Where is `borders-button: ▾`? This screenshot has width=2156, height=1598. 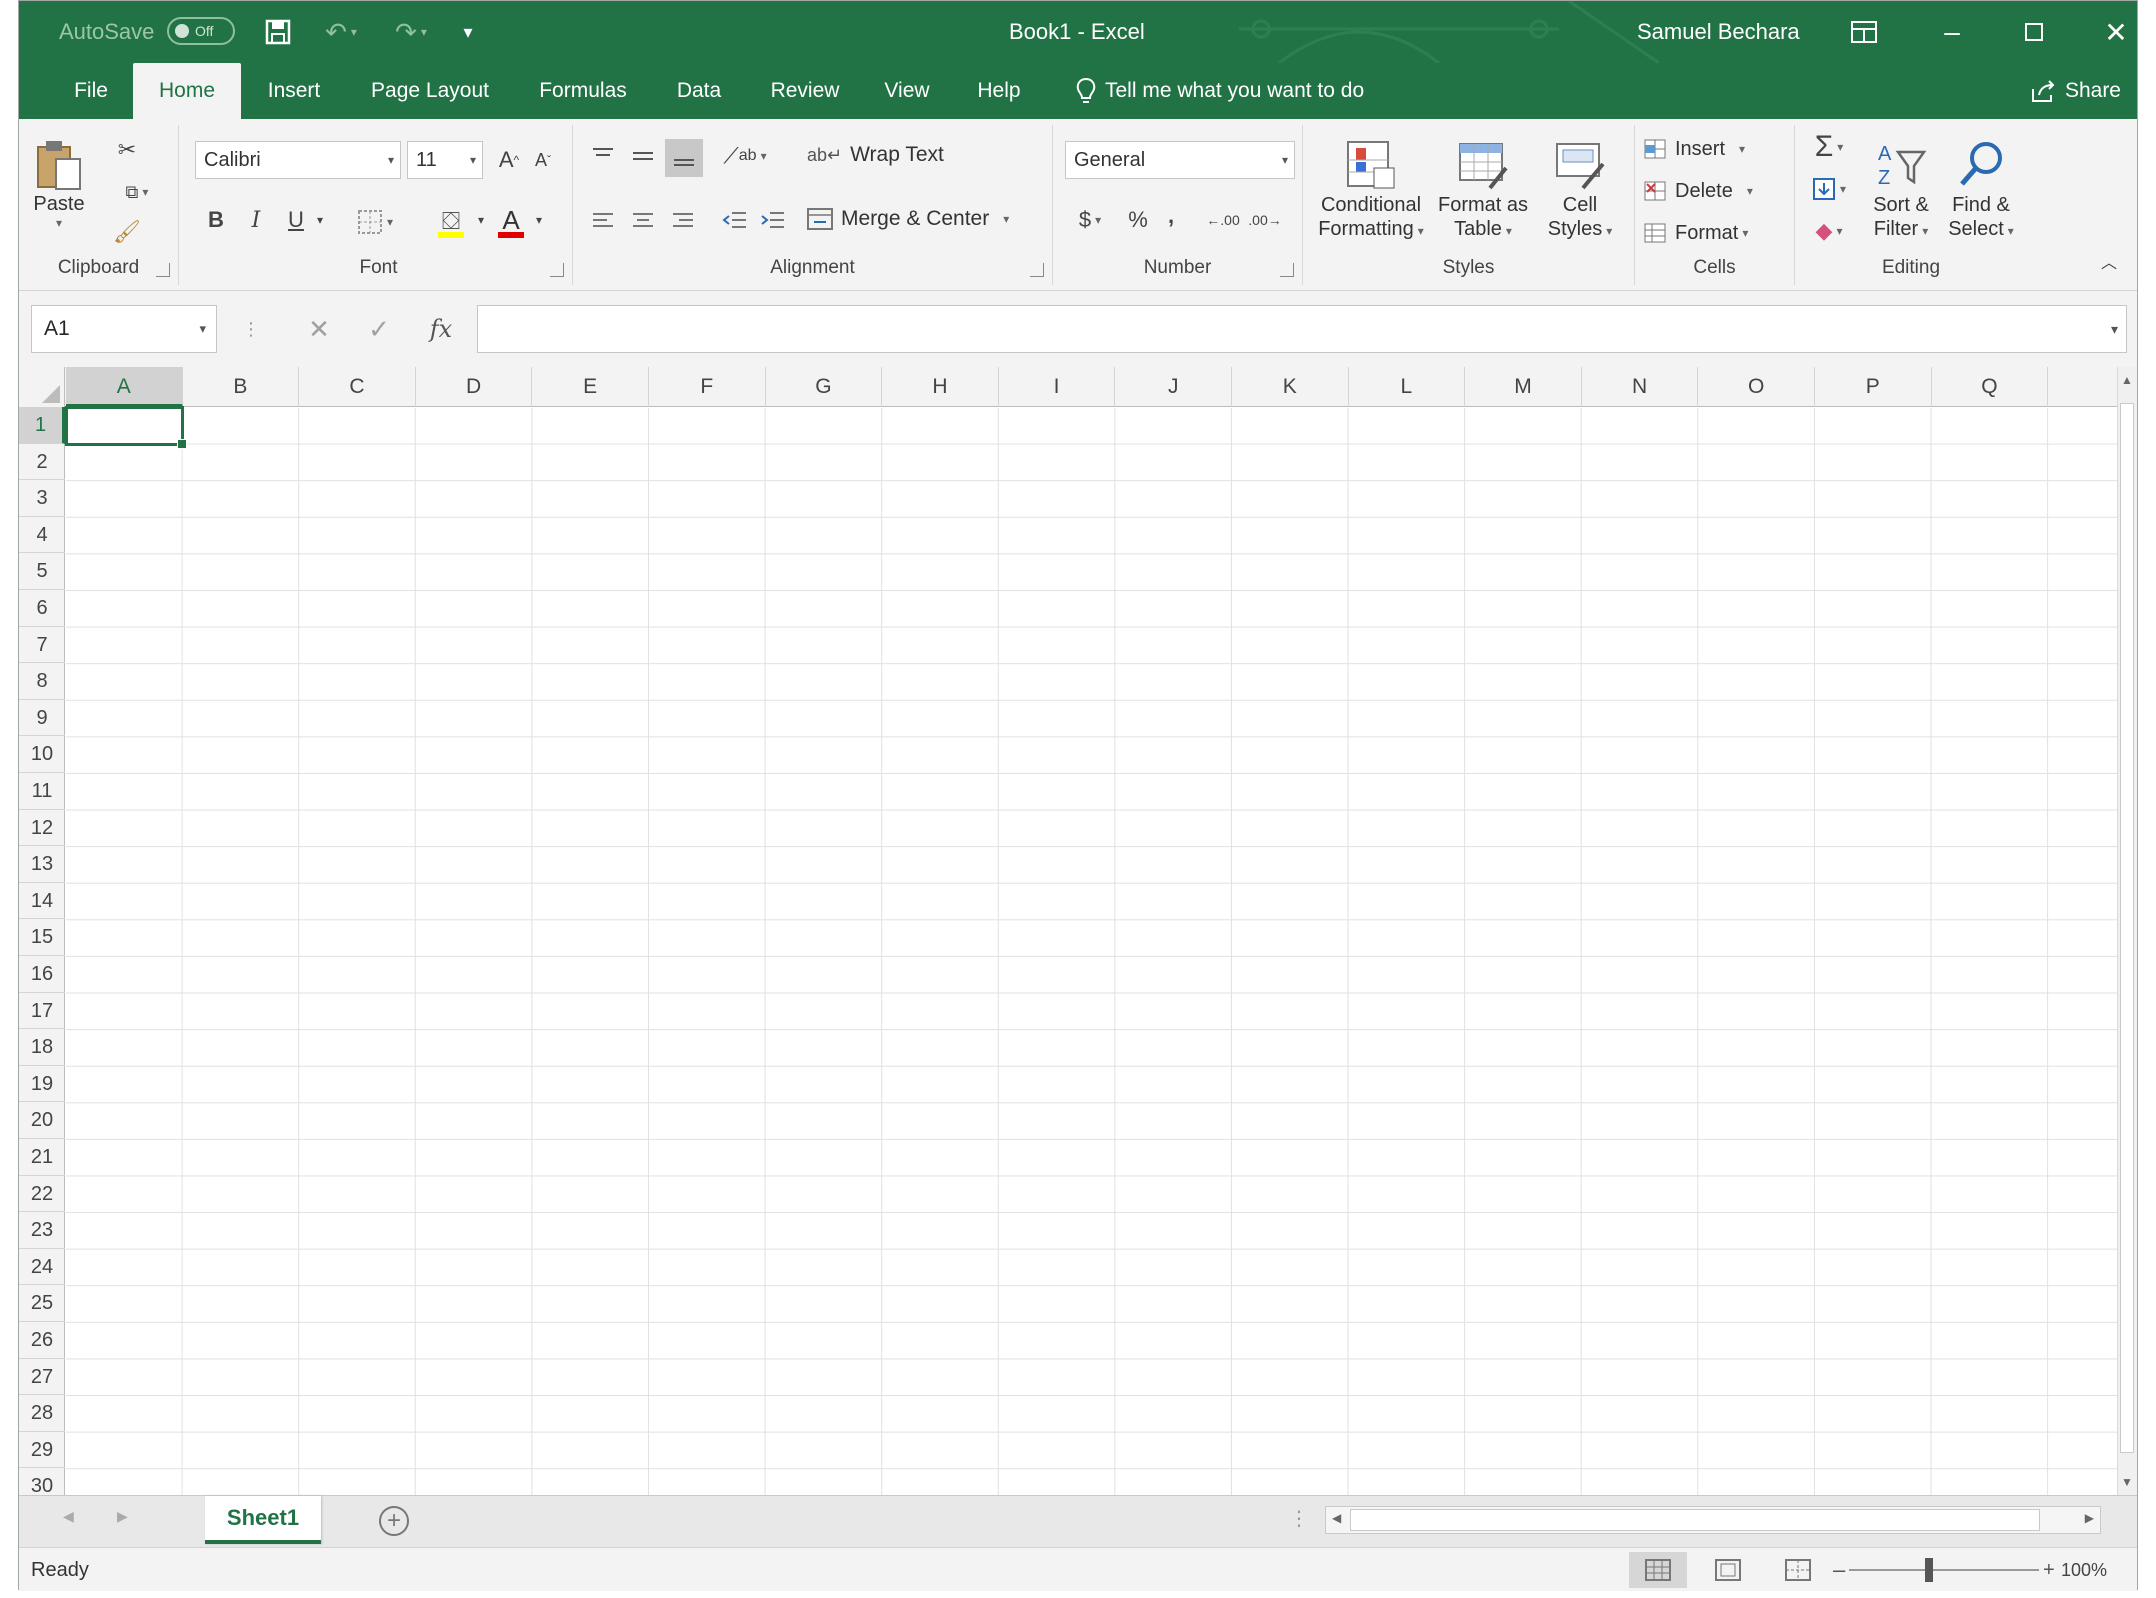 borders-button: ▾ is located at coordinates (375, 222).